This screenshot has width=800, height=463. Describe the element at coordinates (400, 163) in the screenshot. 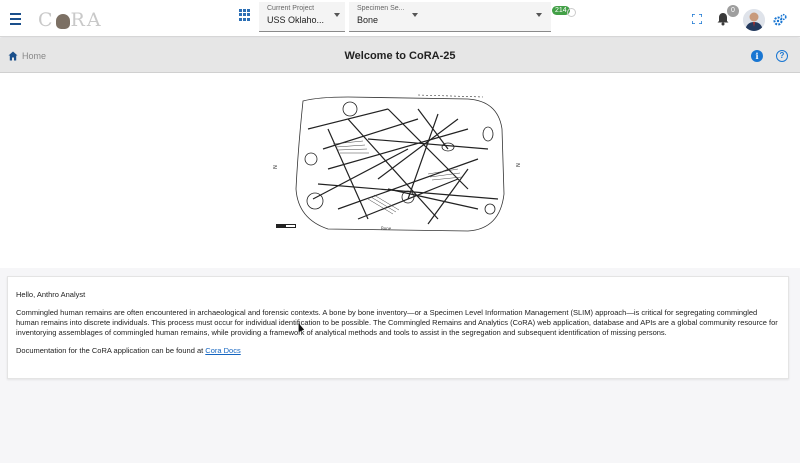

I see `commingled-remains-illustration: Bone` at that location.